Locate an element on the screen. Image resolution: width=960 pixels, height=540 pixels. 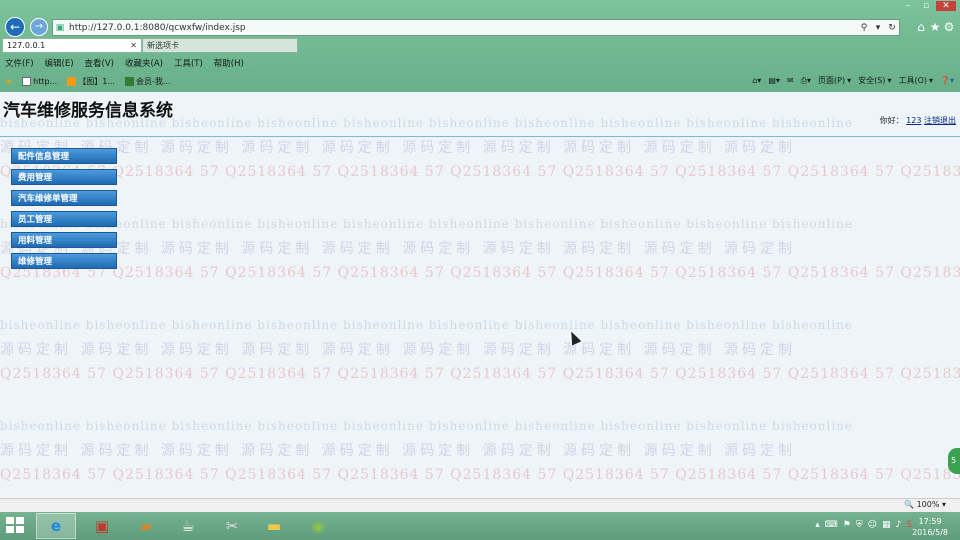
page-menu: 页面(P) ▾ is located at coordinates (834, 80).